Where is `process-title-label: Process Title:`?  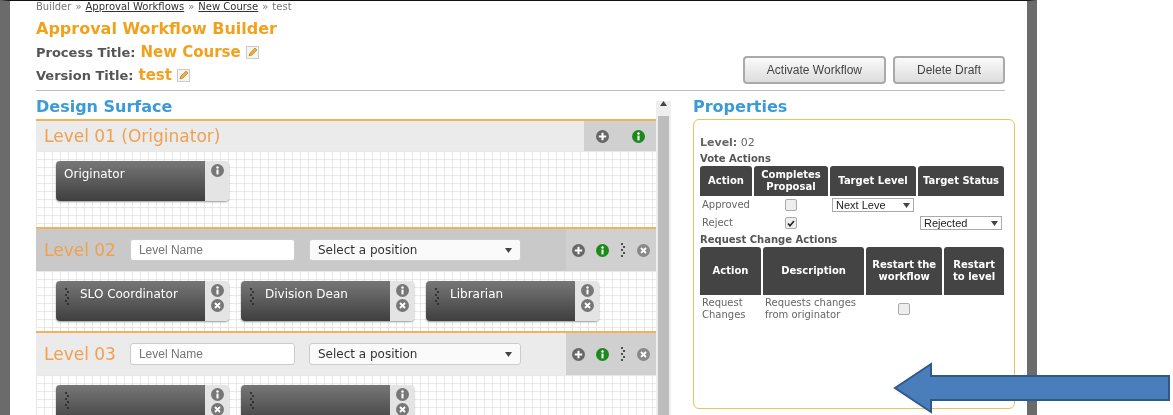 process-title-label: Process Title: is located at coordinates (86, 52).